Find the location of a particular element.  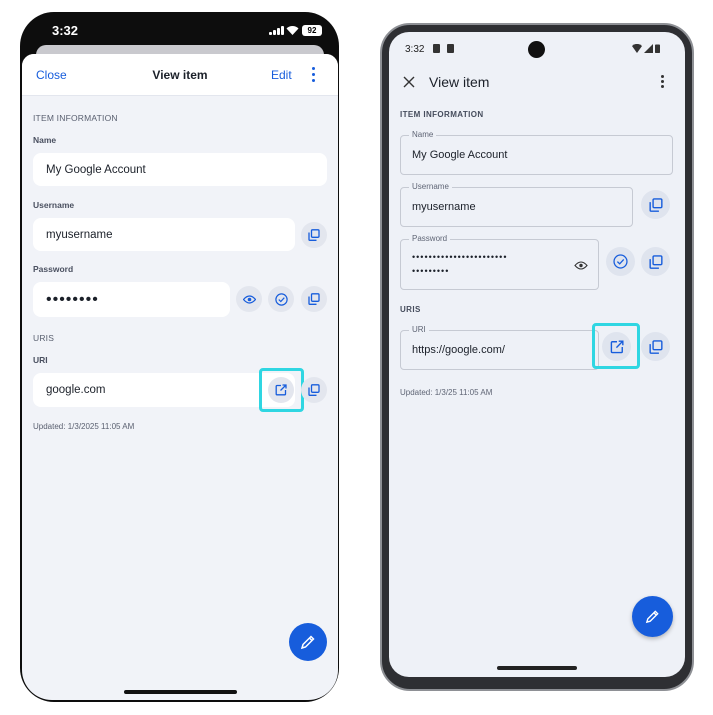

uri-value: https://google.com/ is located at coordinates (458, 350).